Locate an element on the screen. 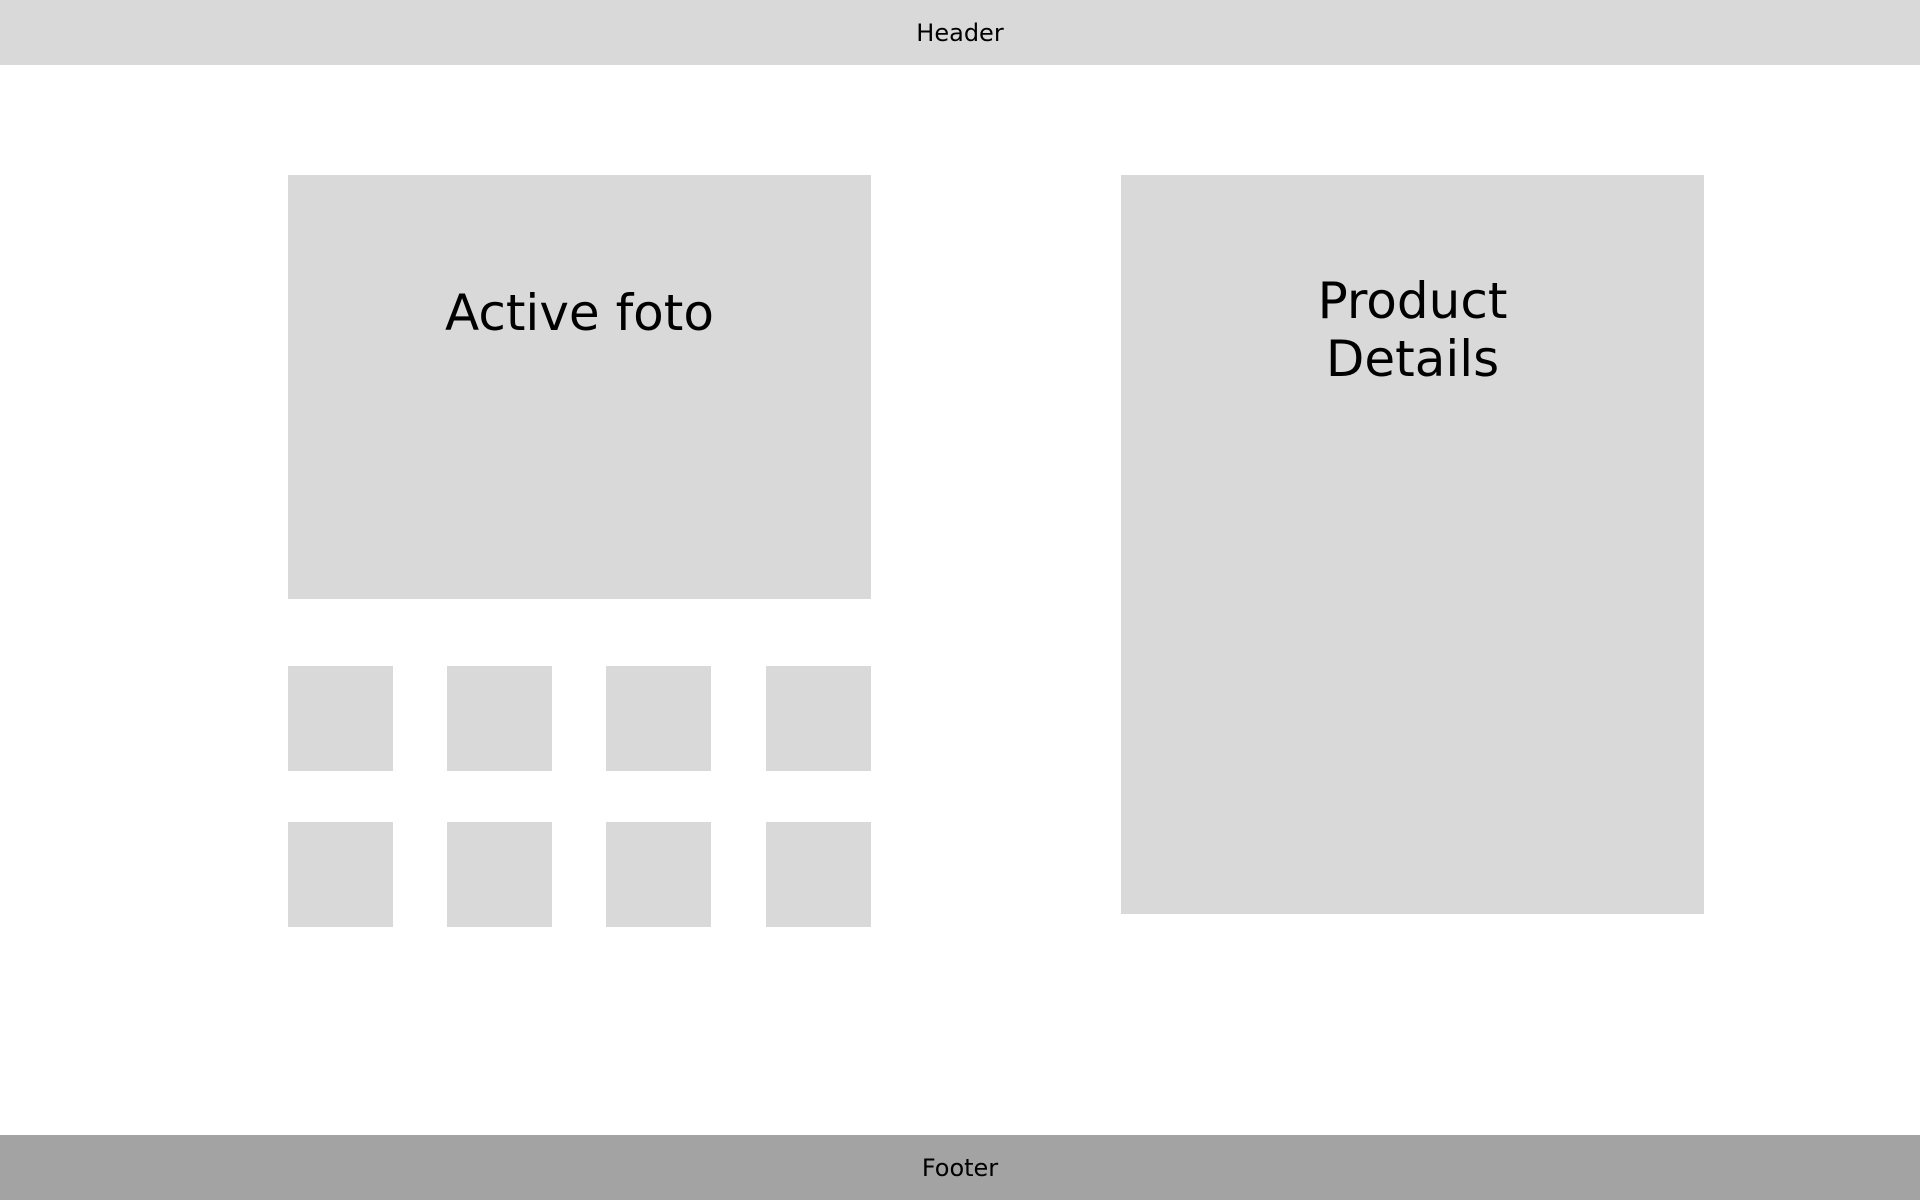 This screenshot has height=1200, width=1920. product-details-title: Product Details is located at coordinates (1412, 330).